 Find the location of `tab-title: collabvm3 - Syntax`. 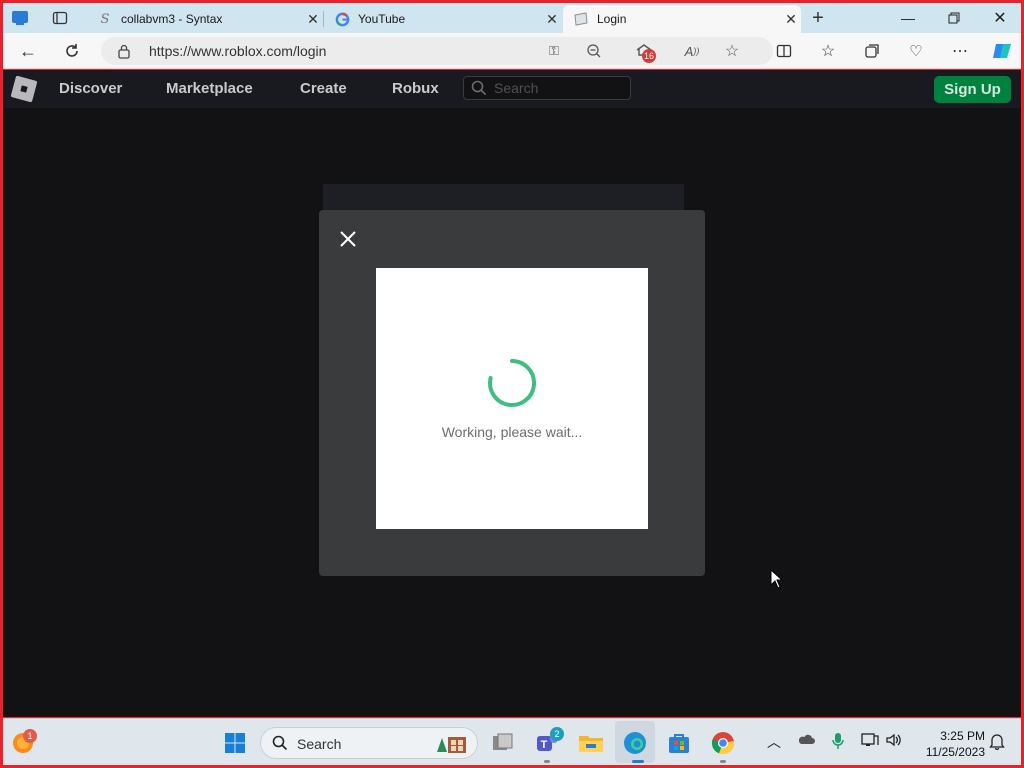

tab-title: collabvm3 - Syntax is located at coordinates (172, 19).